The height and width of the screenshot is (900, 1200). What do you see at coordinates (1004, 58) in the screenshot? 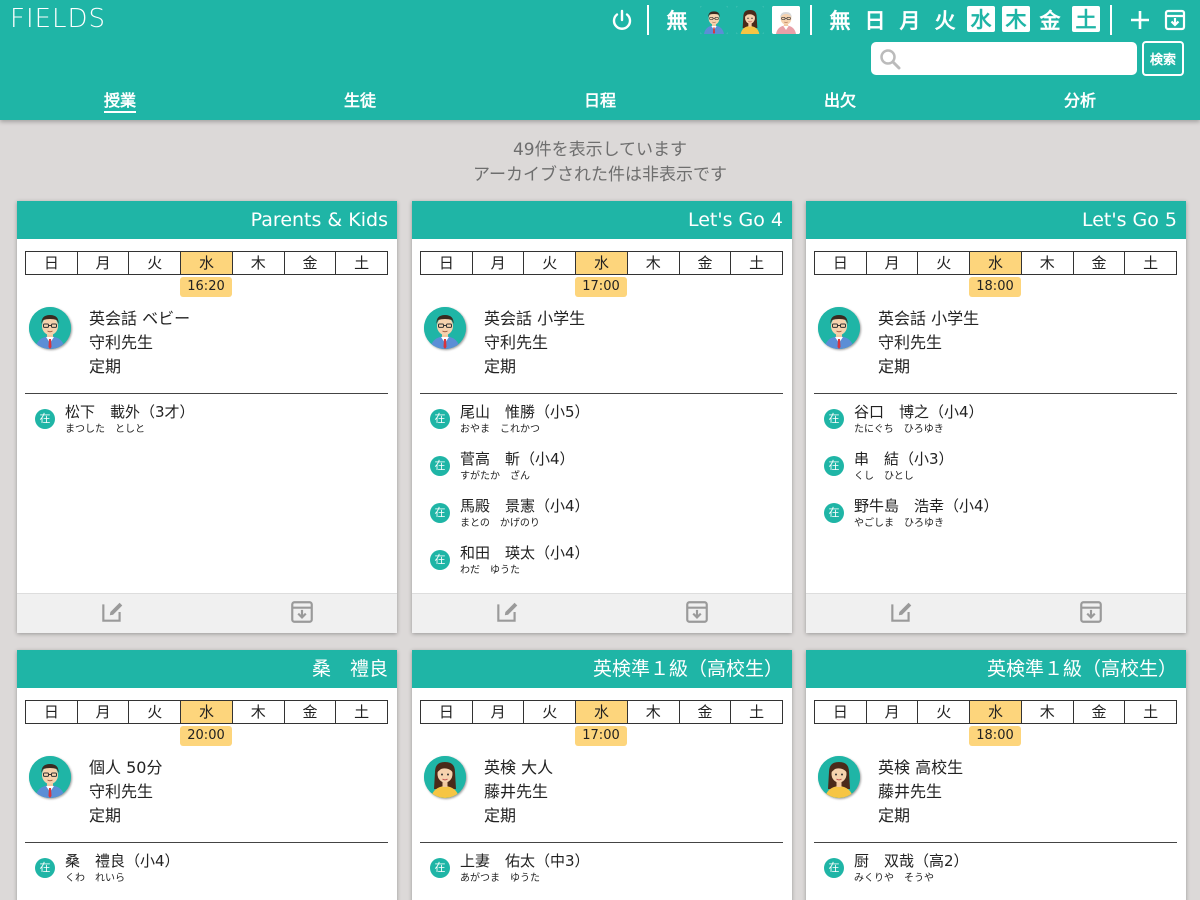
I see `search-input` at bounding box center [1004, 58].